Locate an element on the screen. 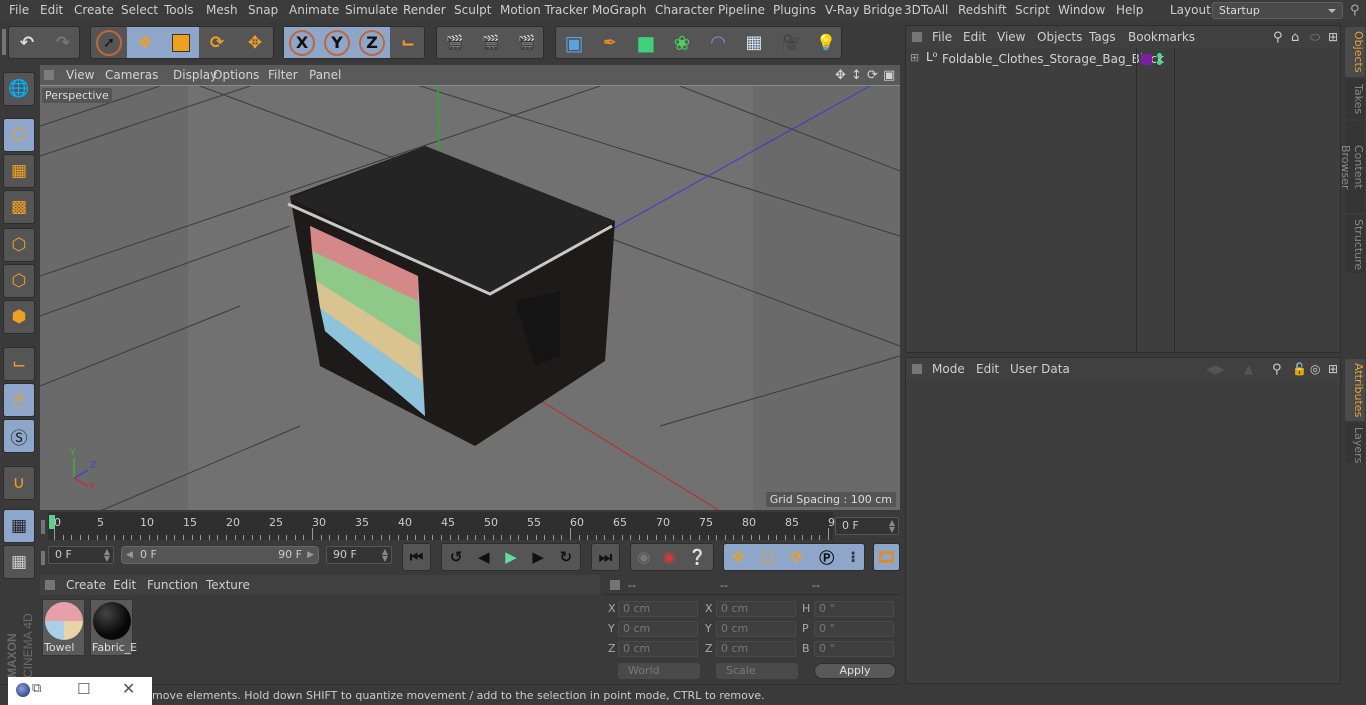  snap-icon: ∪ is located at coordinates (19, 483).